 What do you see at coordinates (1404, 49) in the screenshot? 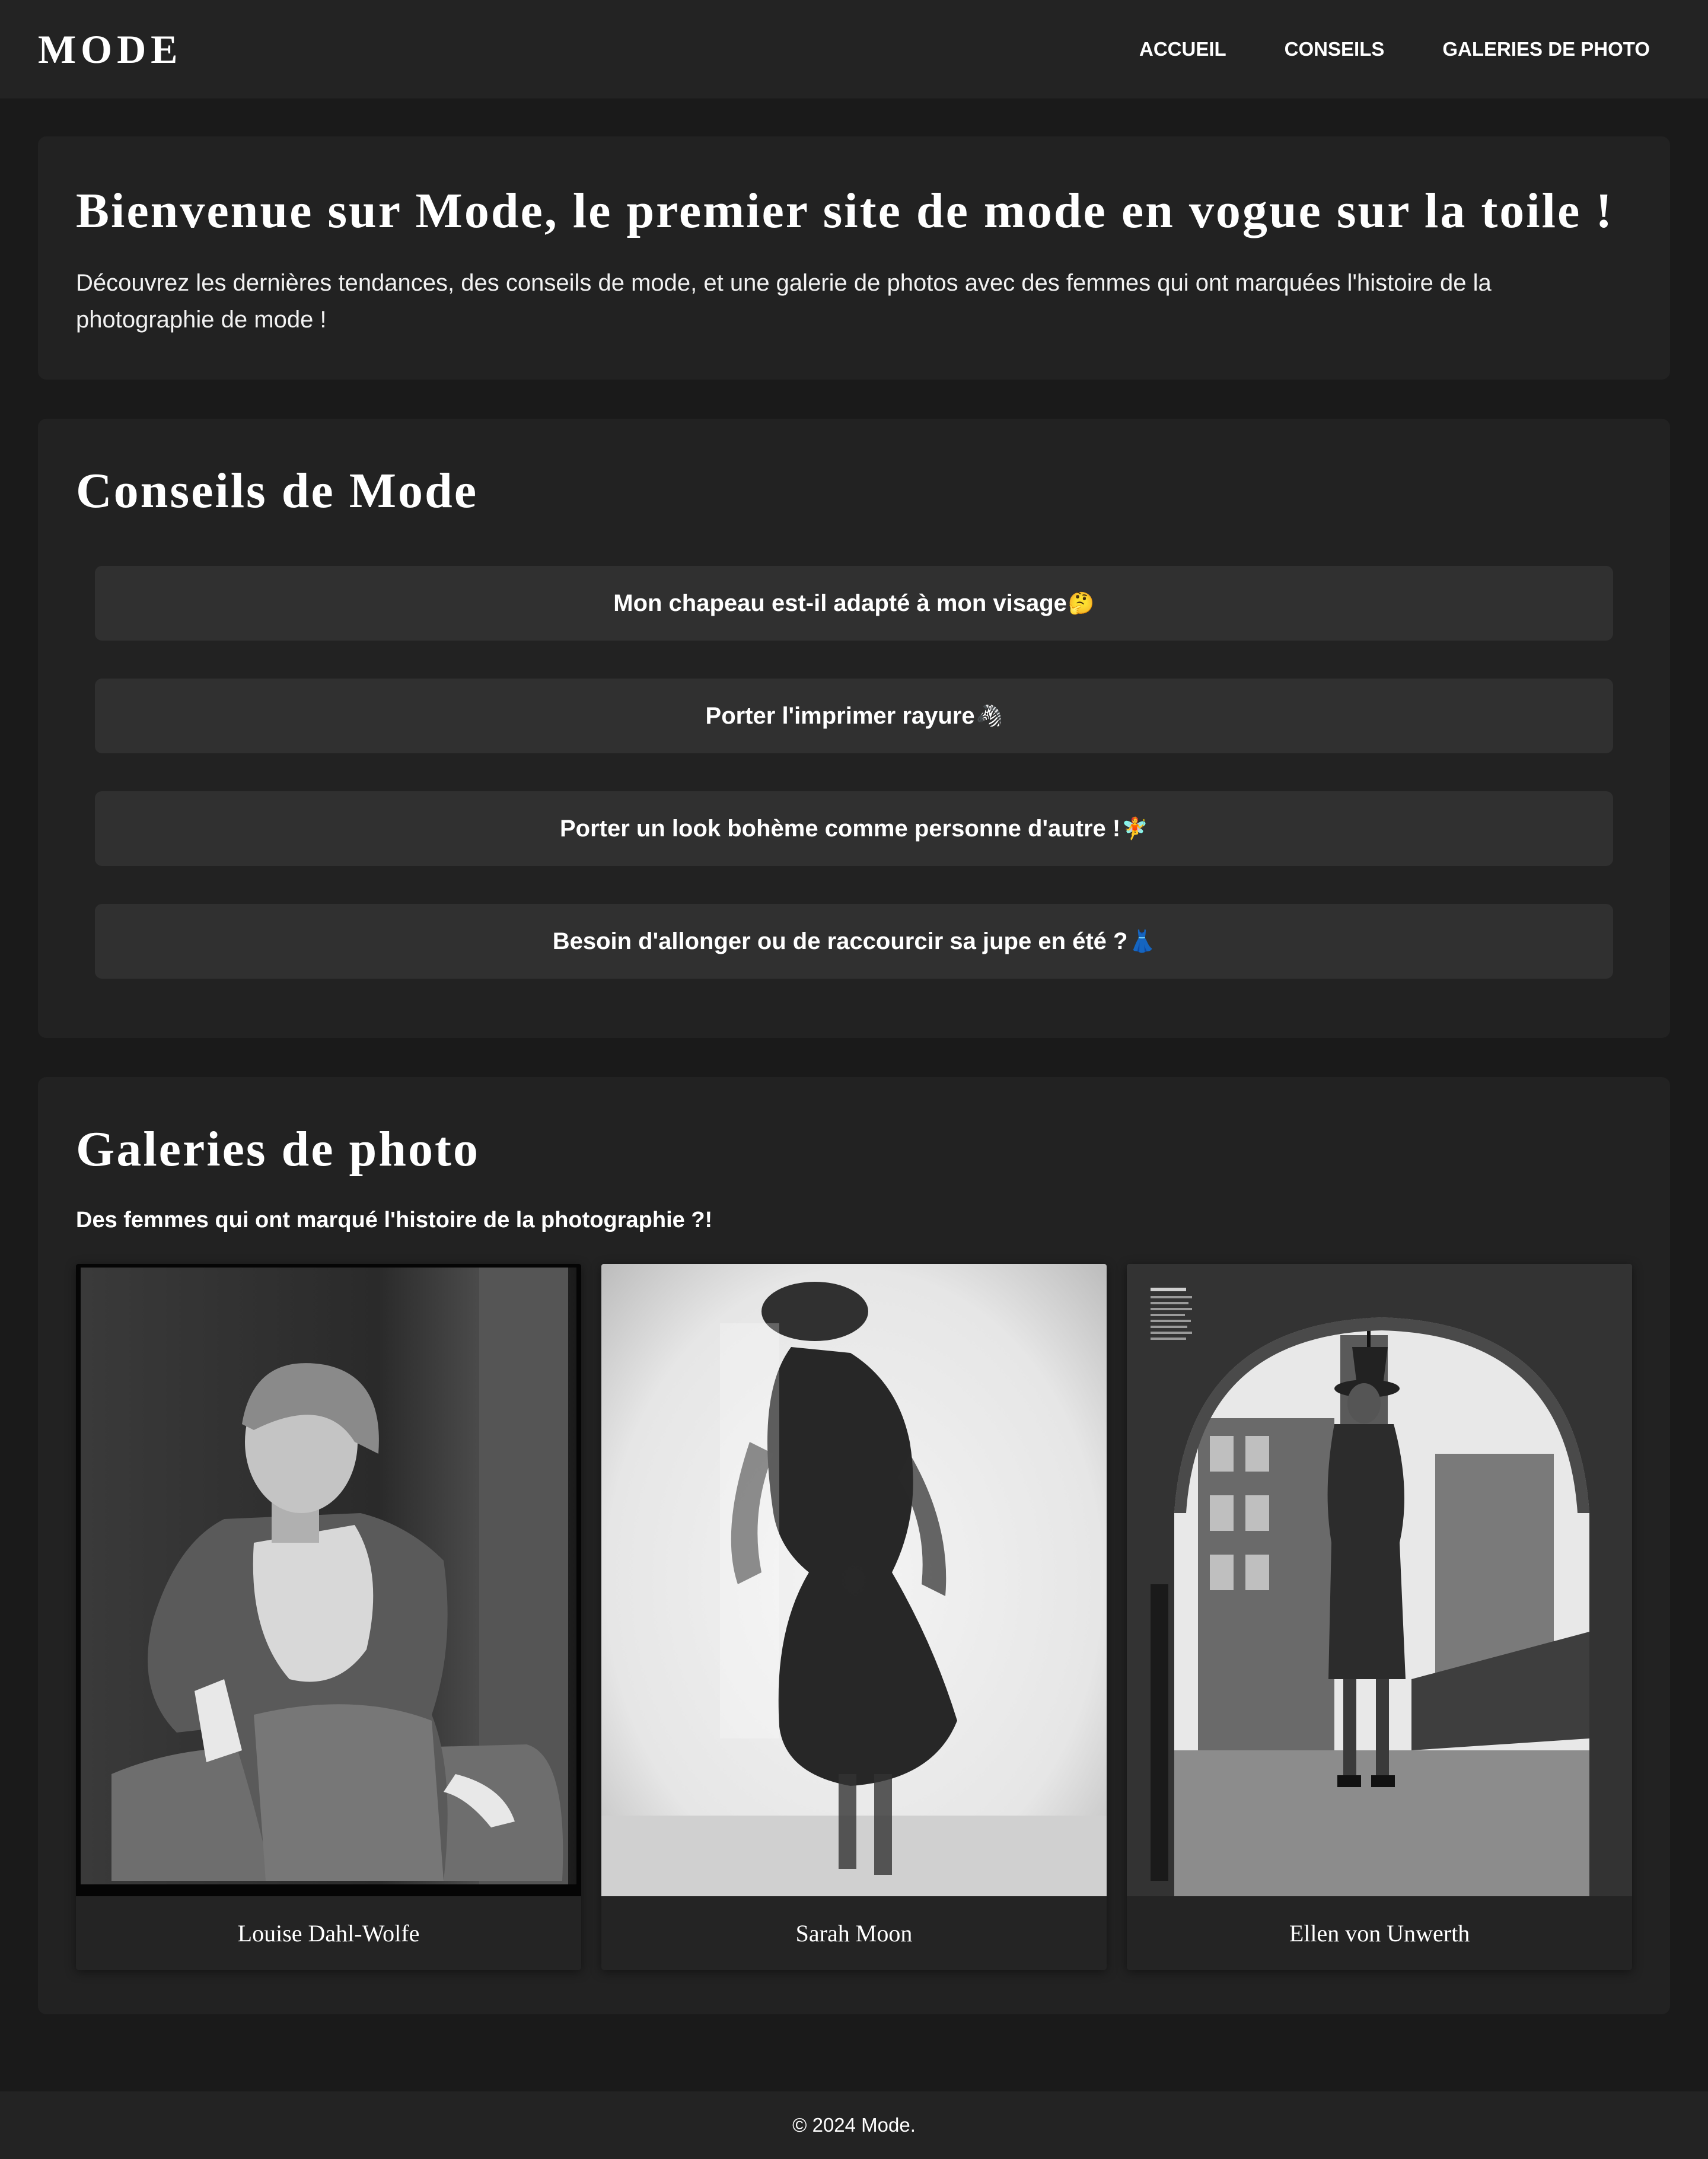
I see `main-nav: ACCUEIL CONSEILS GALERIES DE PHOTO` at bounding box center [1404, 49].